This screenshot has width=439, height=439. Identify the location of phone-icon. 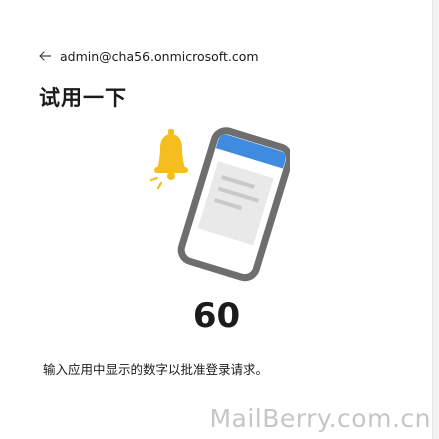
(233, 204).